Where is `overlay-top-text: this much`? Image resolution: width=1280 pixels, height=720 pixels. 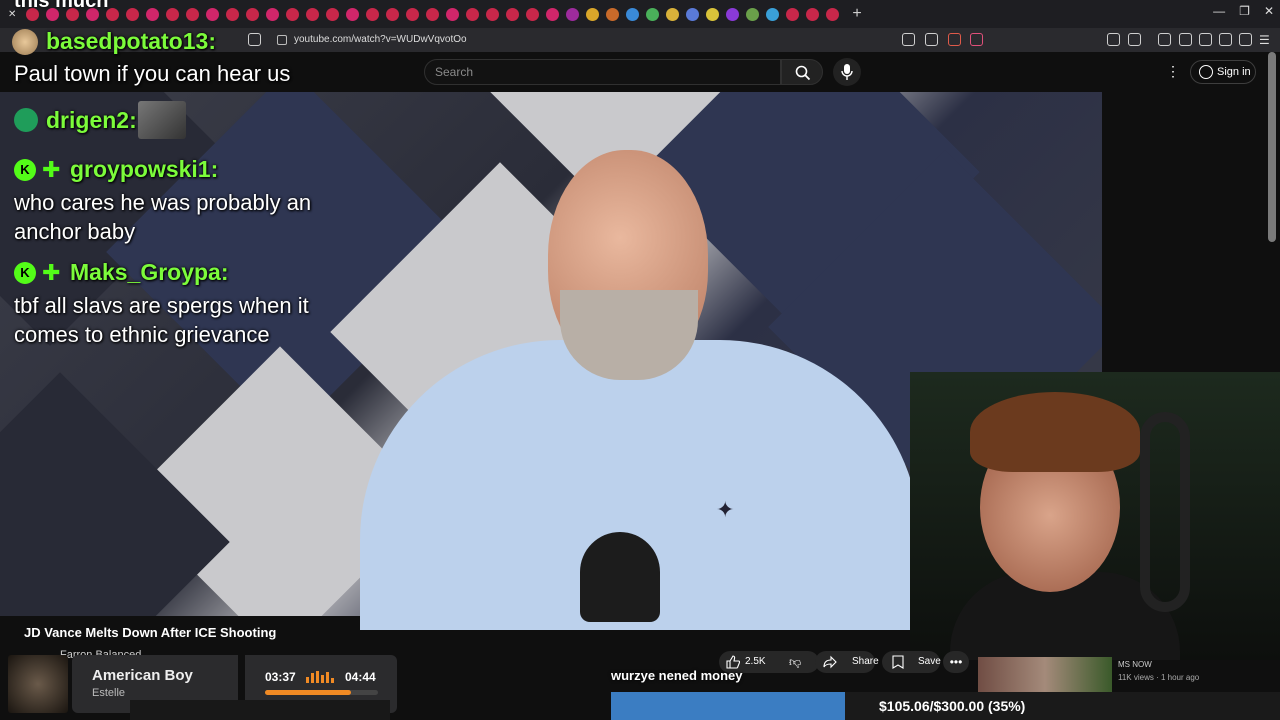 overlay-top-text: this much is located at coordinates (61, 6).